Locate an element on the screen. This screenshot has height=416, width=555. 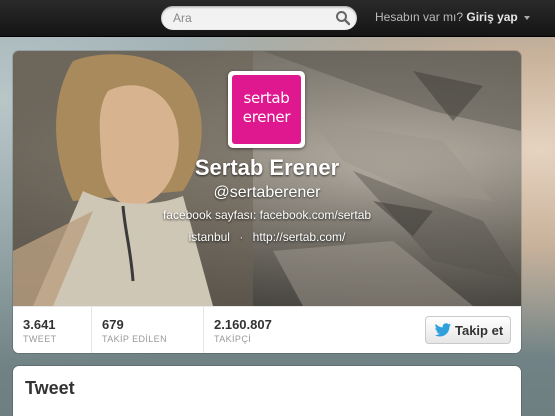
top-bar: Hesabın var mı? Giriş yap is located at coordinates (277, 18).